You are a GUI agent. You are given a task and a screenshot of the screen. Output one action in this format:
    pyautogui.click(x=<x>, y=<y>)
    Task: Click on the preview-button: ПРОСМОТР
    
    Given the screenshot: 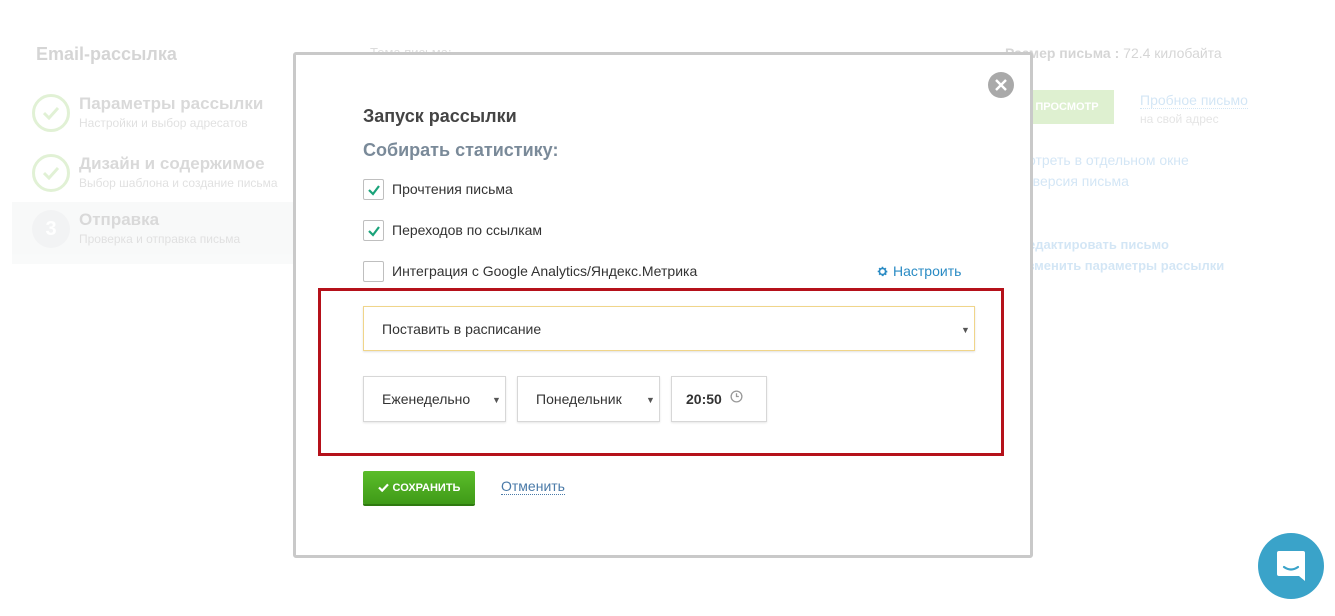 What is the action you would take?
    pyautogui.click(x=1067, y=107)
    